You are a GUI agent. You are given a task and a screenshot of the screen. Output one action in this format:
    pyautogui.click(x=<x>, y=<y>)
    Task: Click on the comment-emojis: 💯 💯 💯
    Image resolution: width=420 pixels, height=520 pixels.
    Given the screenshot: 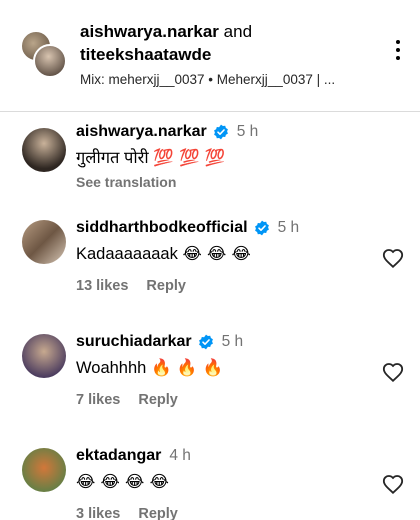 What is the action you would take?
    pyautogui.click(x=189, y=157)
    